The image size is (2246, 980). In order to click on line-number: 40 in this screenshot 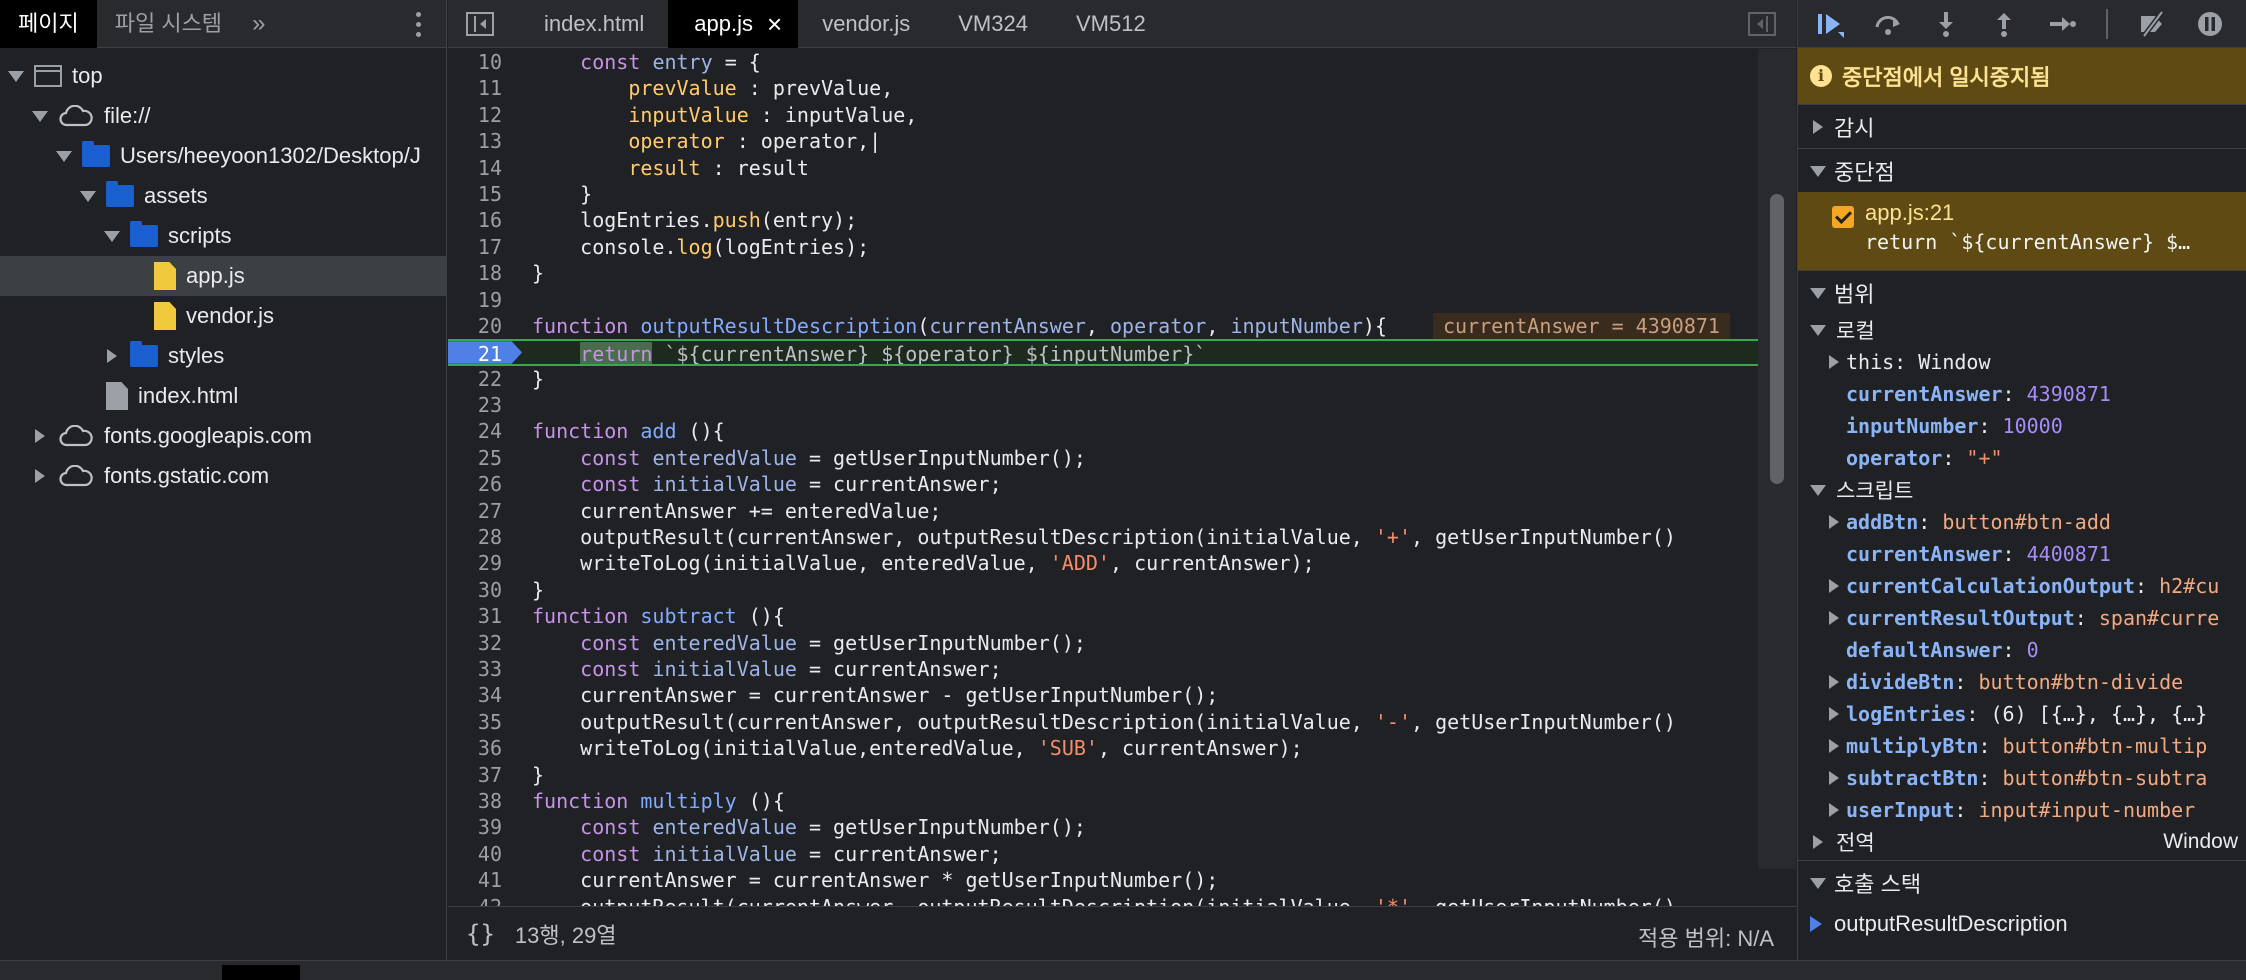, I will do `click(485, 854)`.